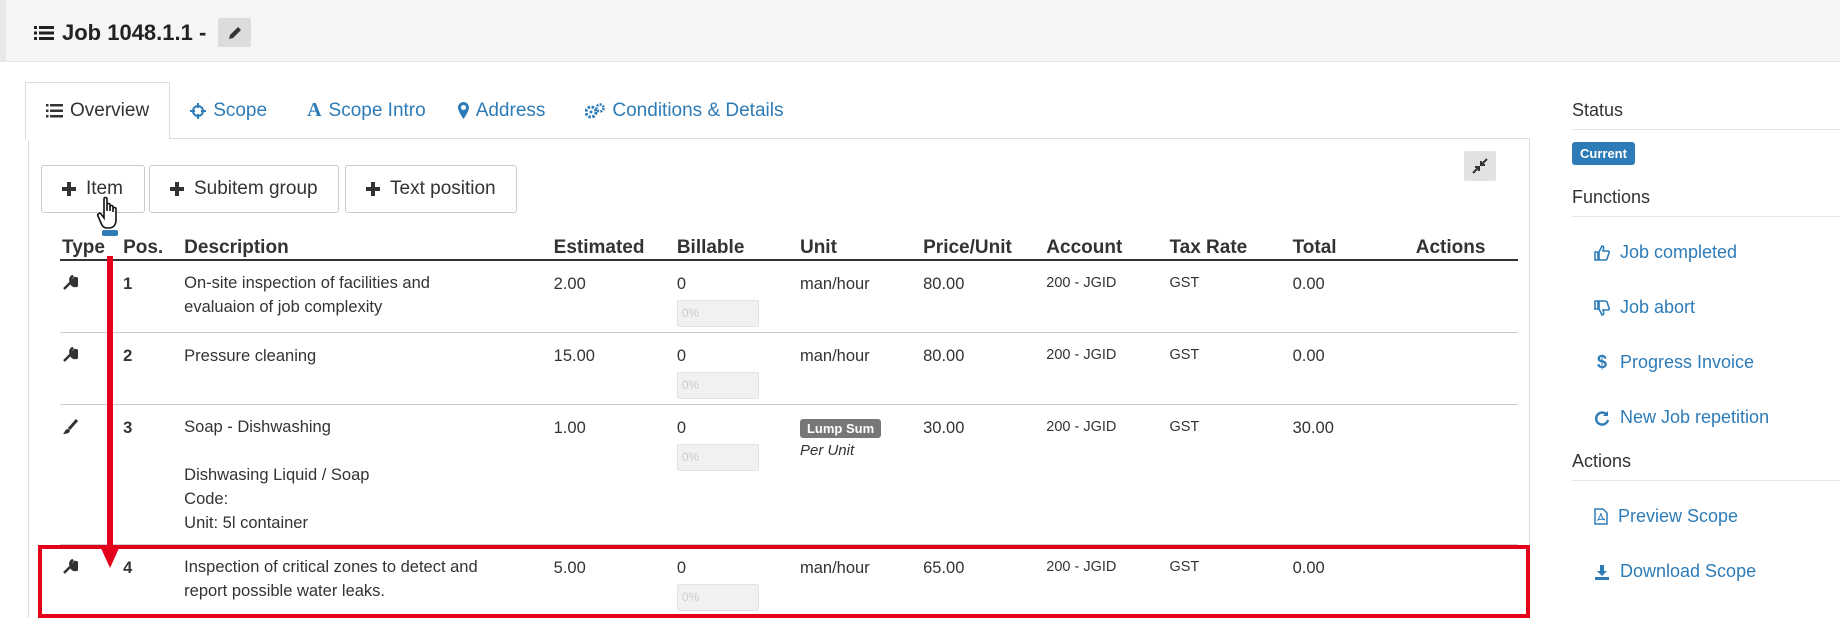 Image resolution: width=1840 pixels, height=618 pixels. I want to click on unit-sub-label: Per Unit, so click(827, 450).